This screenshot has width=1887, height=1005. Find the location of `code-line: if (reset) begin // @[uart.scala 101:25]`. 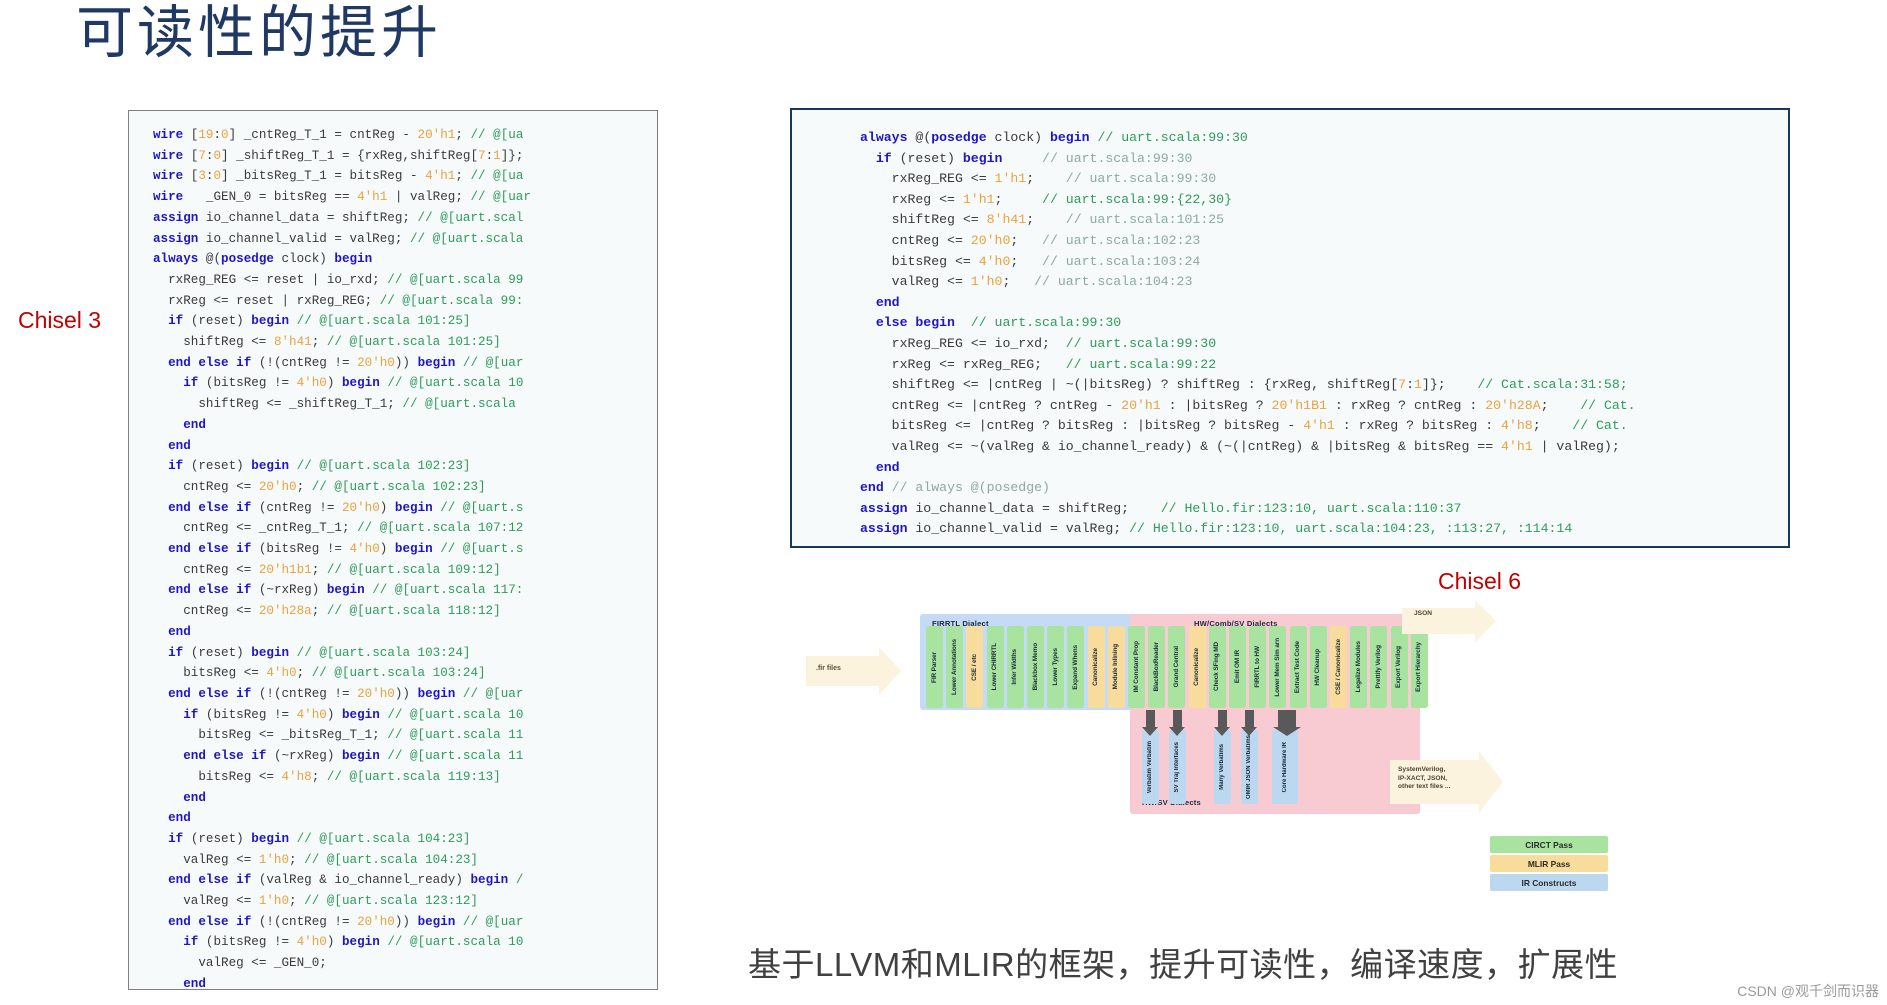

code-line: if (reset) begin // @[uart.scala 101:25] is located at coordinates (319, 321).